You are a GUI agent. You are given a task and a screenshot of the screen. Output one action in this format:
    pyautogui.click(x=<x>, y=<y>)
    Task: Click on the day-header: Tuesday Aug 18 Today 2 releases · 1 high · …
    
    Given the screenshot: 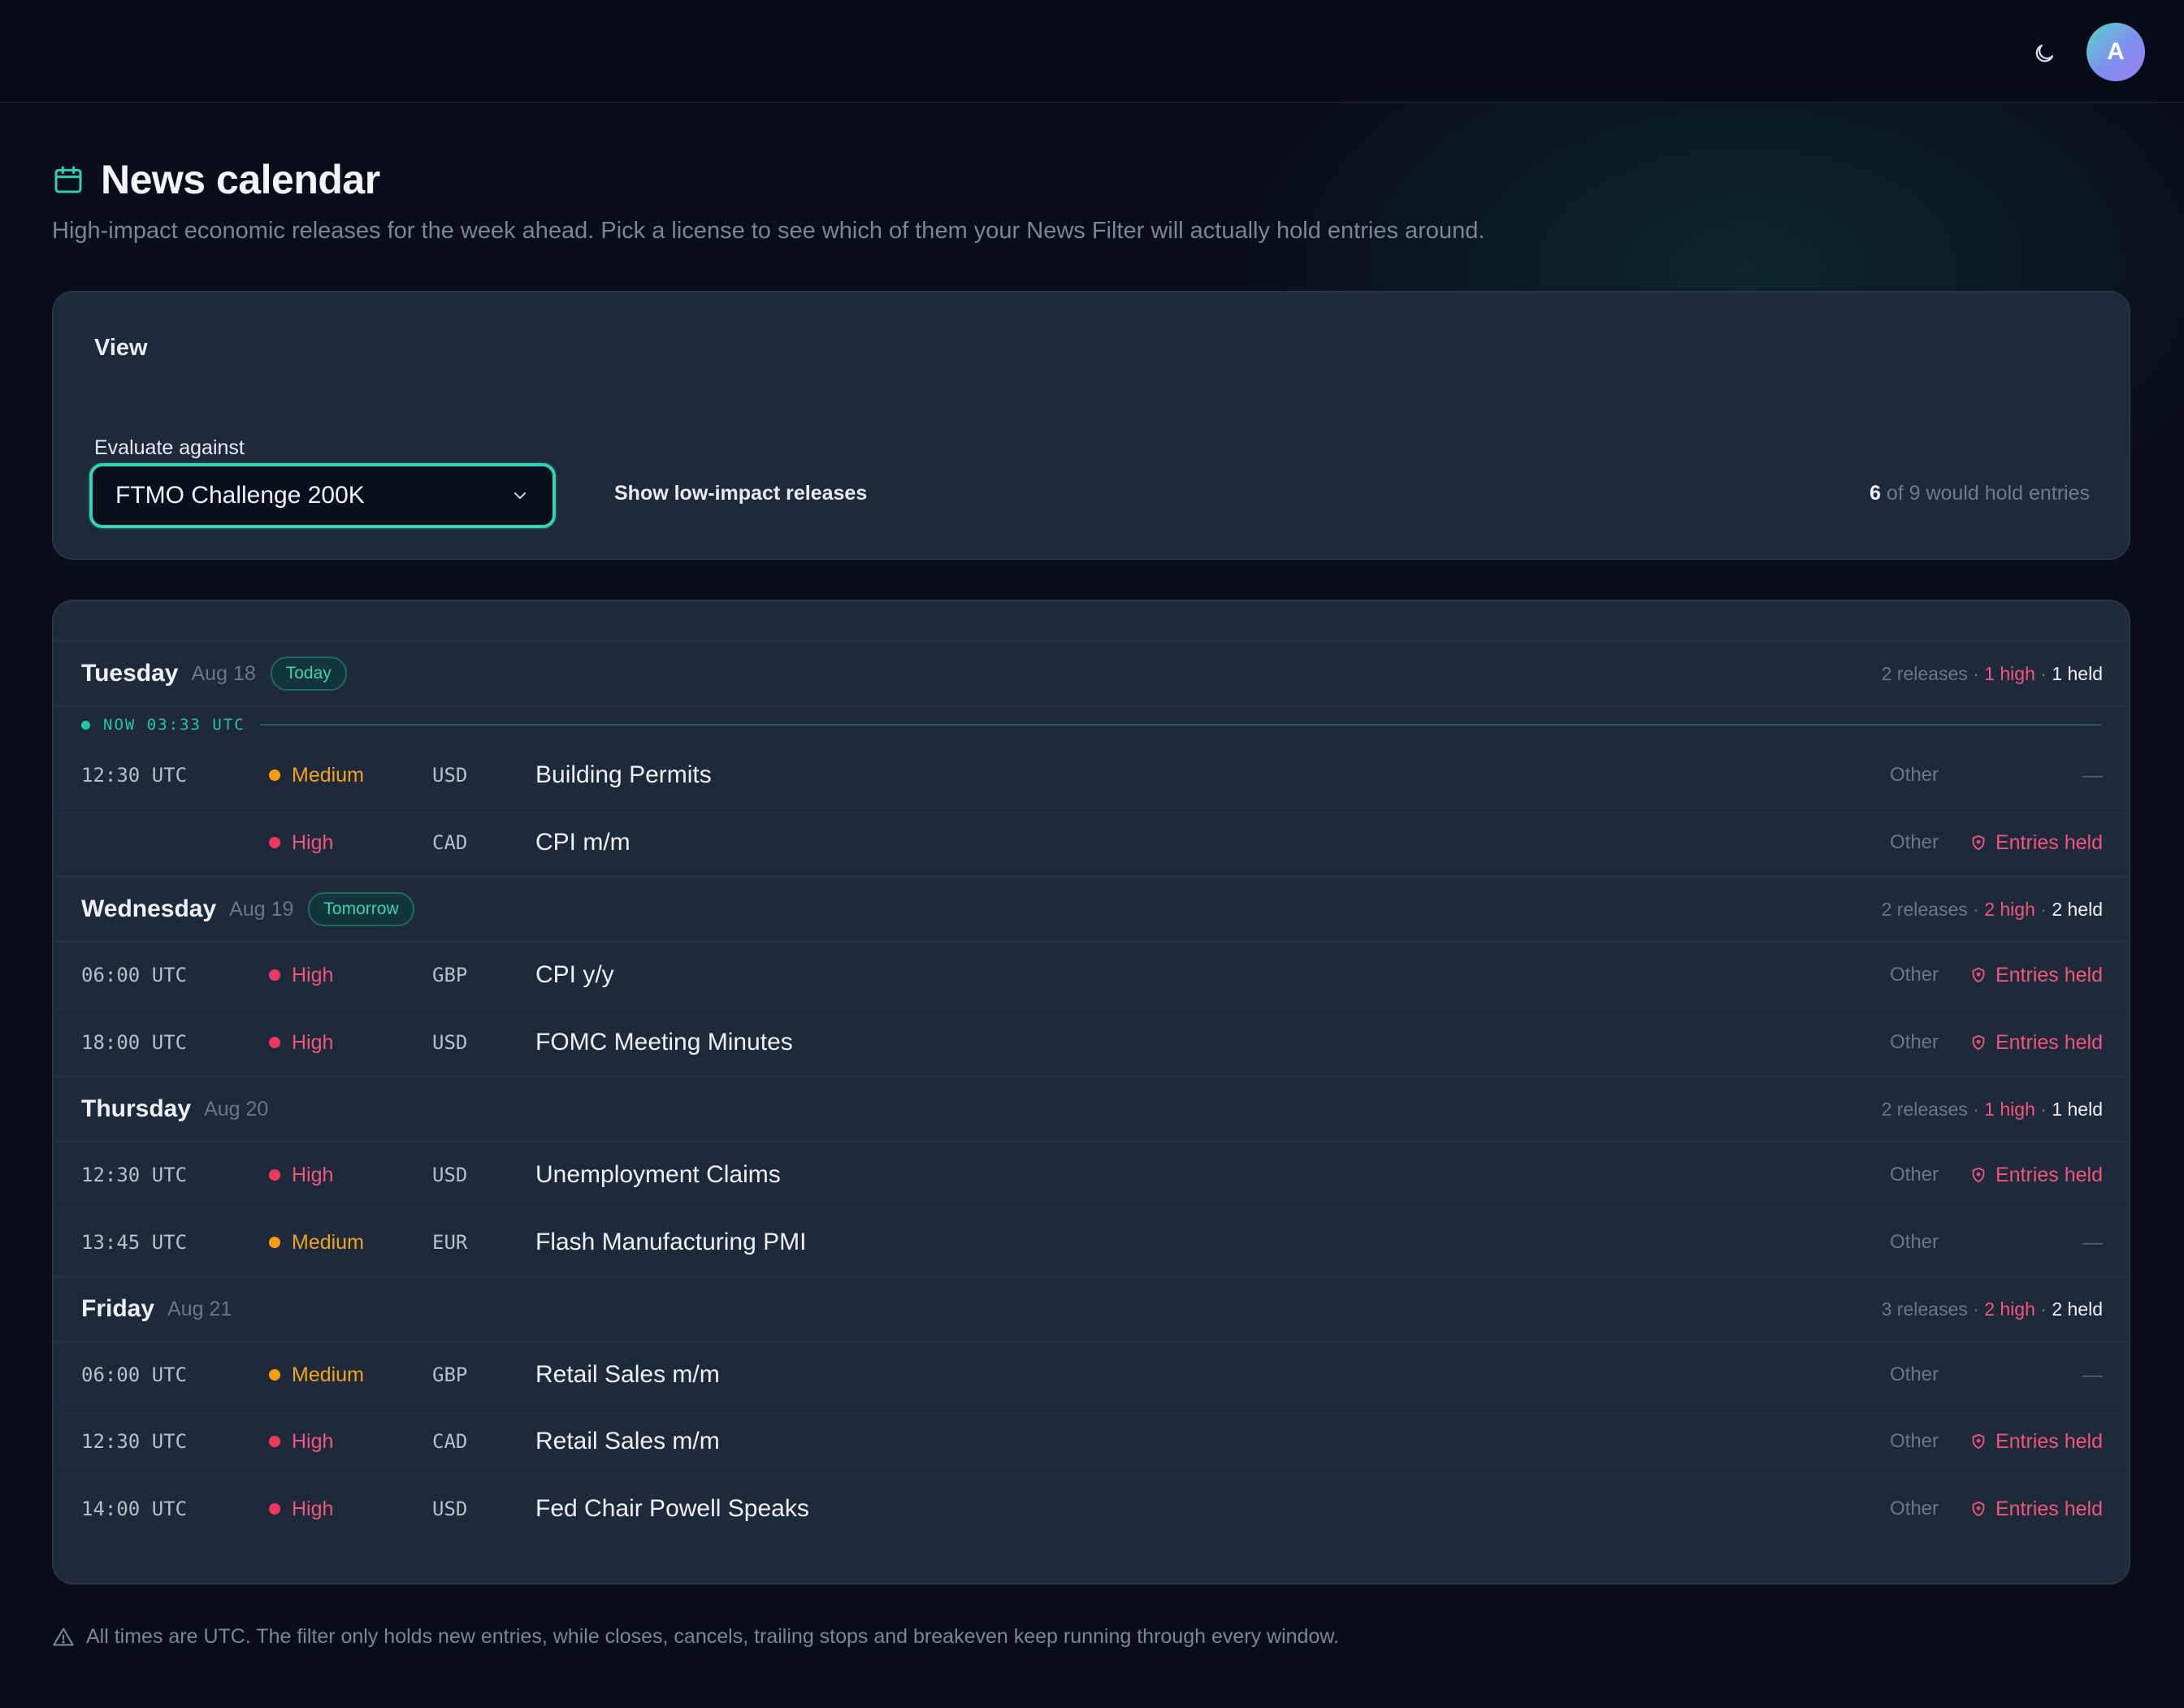 What is the action you would take?
    pyautogui.click(x=1091, y=673)
    